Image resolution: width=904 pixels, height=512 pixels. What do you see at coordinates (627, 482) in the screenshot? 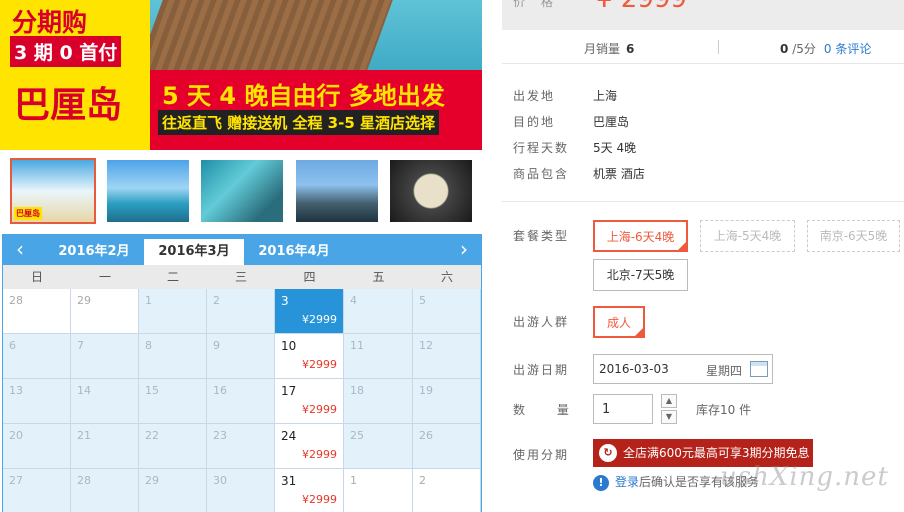
I see `login-link: 登录` at bounding box center [627, 482].